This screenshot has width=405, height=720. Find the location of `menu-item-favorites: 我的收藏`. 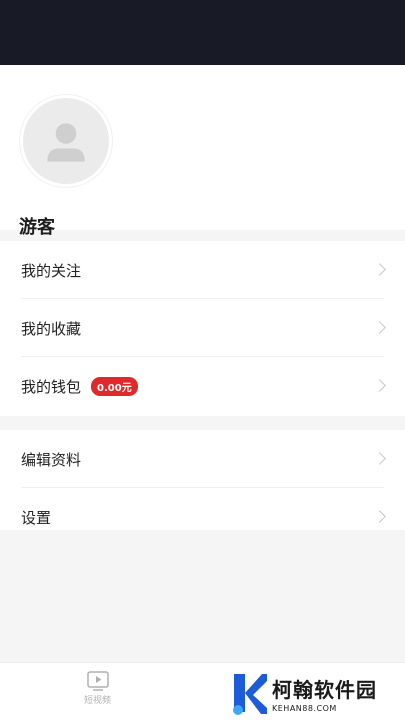

menu-item-favorites: 我的收藏 is located at coordinates (202, 328).